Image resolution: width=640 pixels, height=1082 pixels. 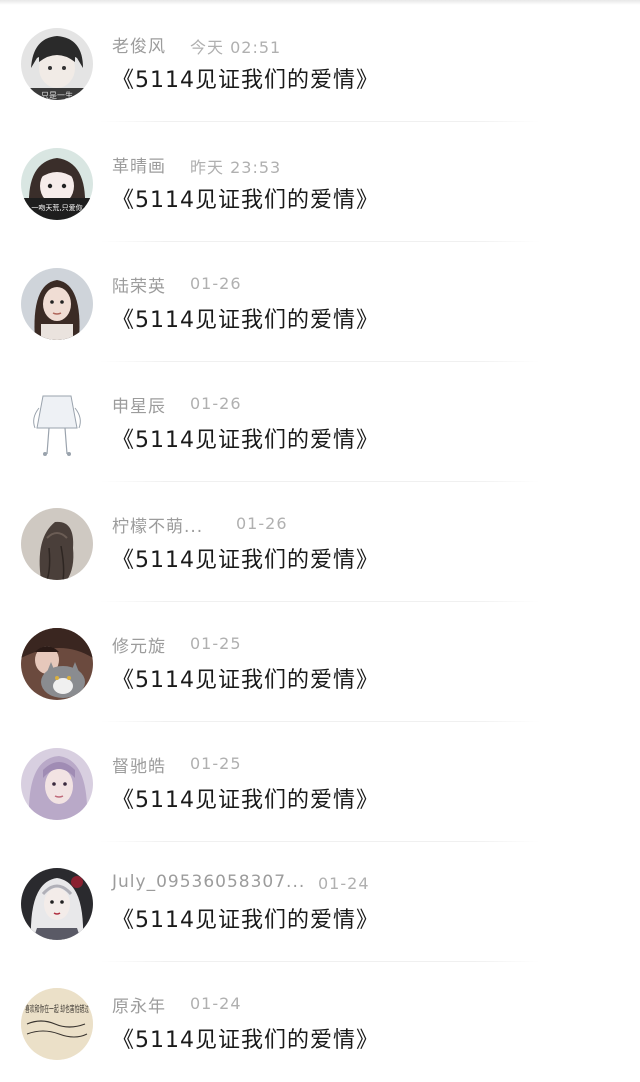 What do you see at coordinates (320, 1022) in the screenshot?
I see `comment-row: 喜欢和你在一起 却也害怕错过 原永年 01-24 《5114见证我们的爱情》` at bounding box center [320, 1022].